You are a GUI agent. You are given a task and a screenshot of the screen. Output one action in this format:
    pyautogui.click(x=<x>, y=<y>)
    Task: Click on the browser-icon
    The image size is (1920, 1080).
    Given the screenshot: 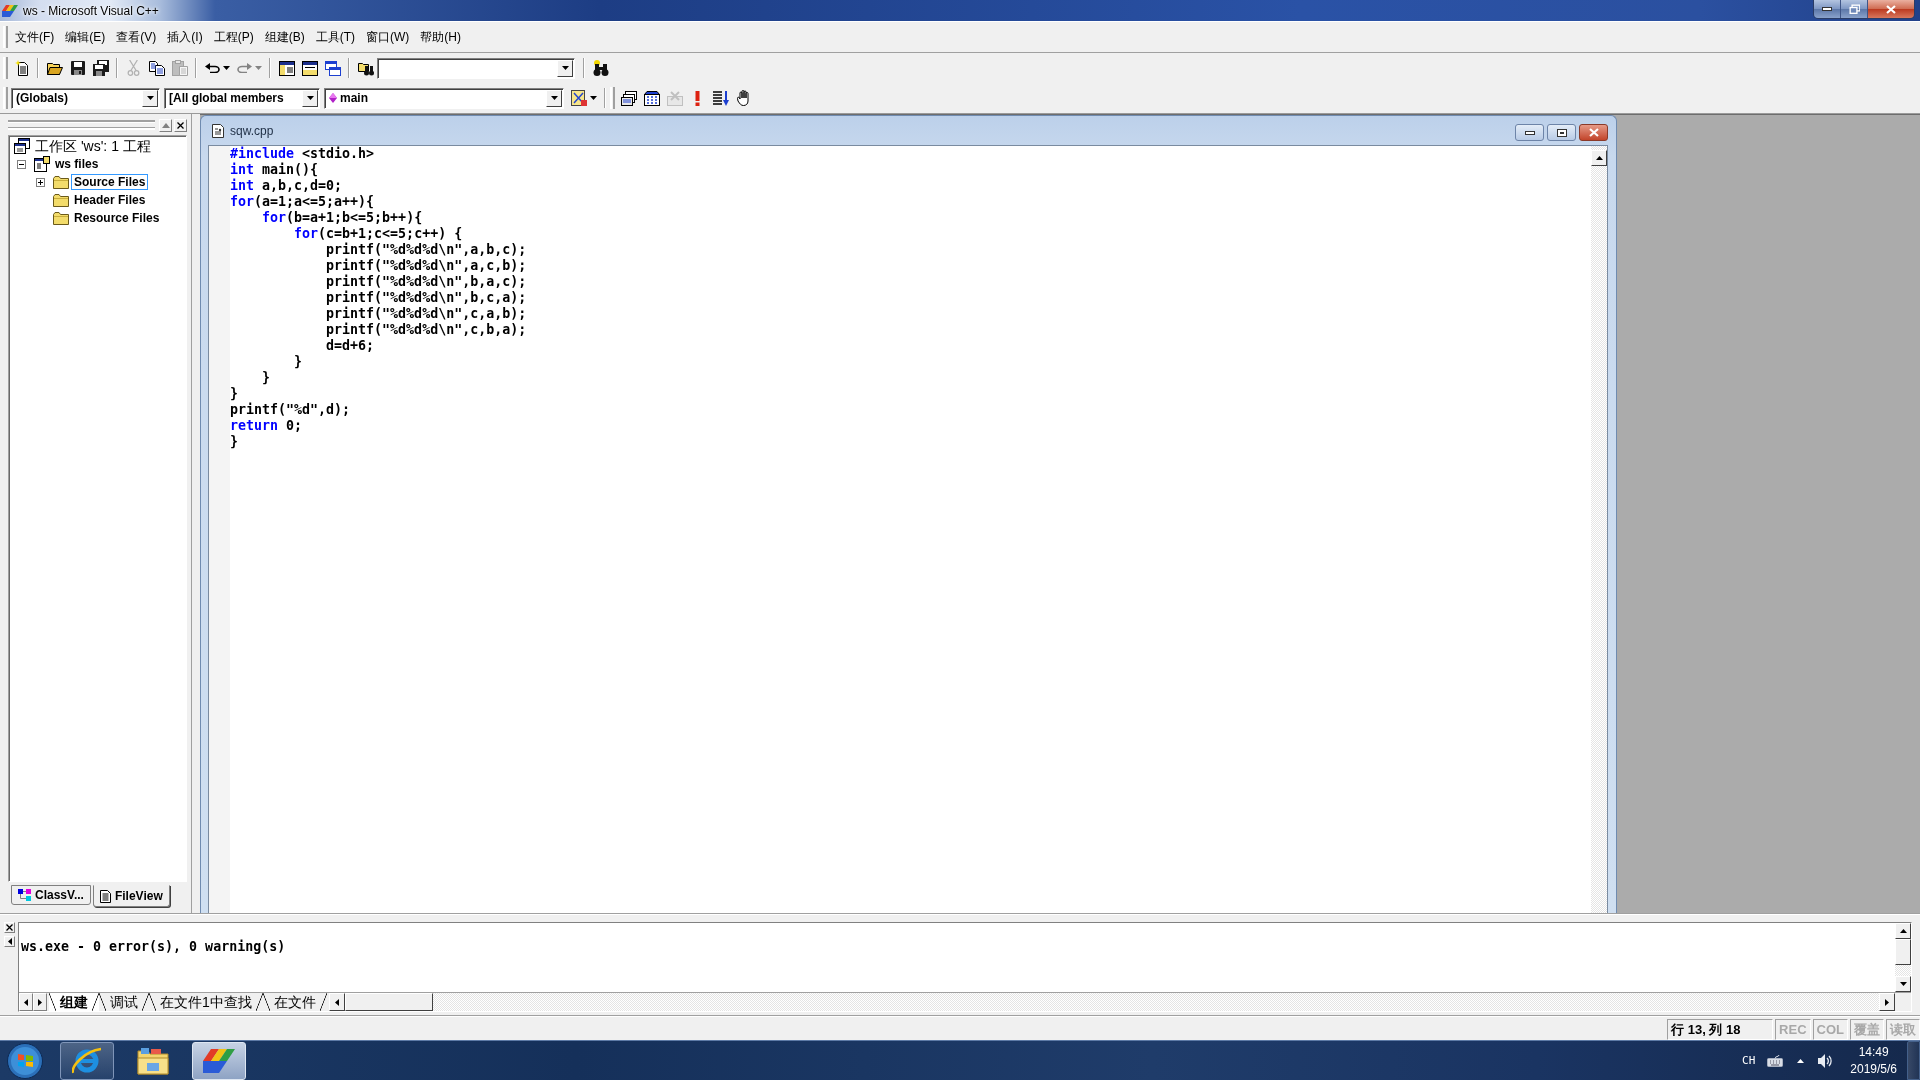 What is the action you would take?
    pyautogui.click(x=87, y=1060)
    